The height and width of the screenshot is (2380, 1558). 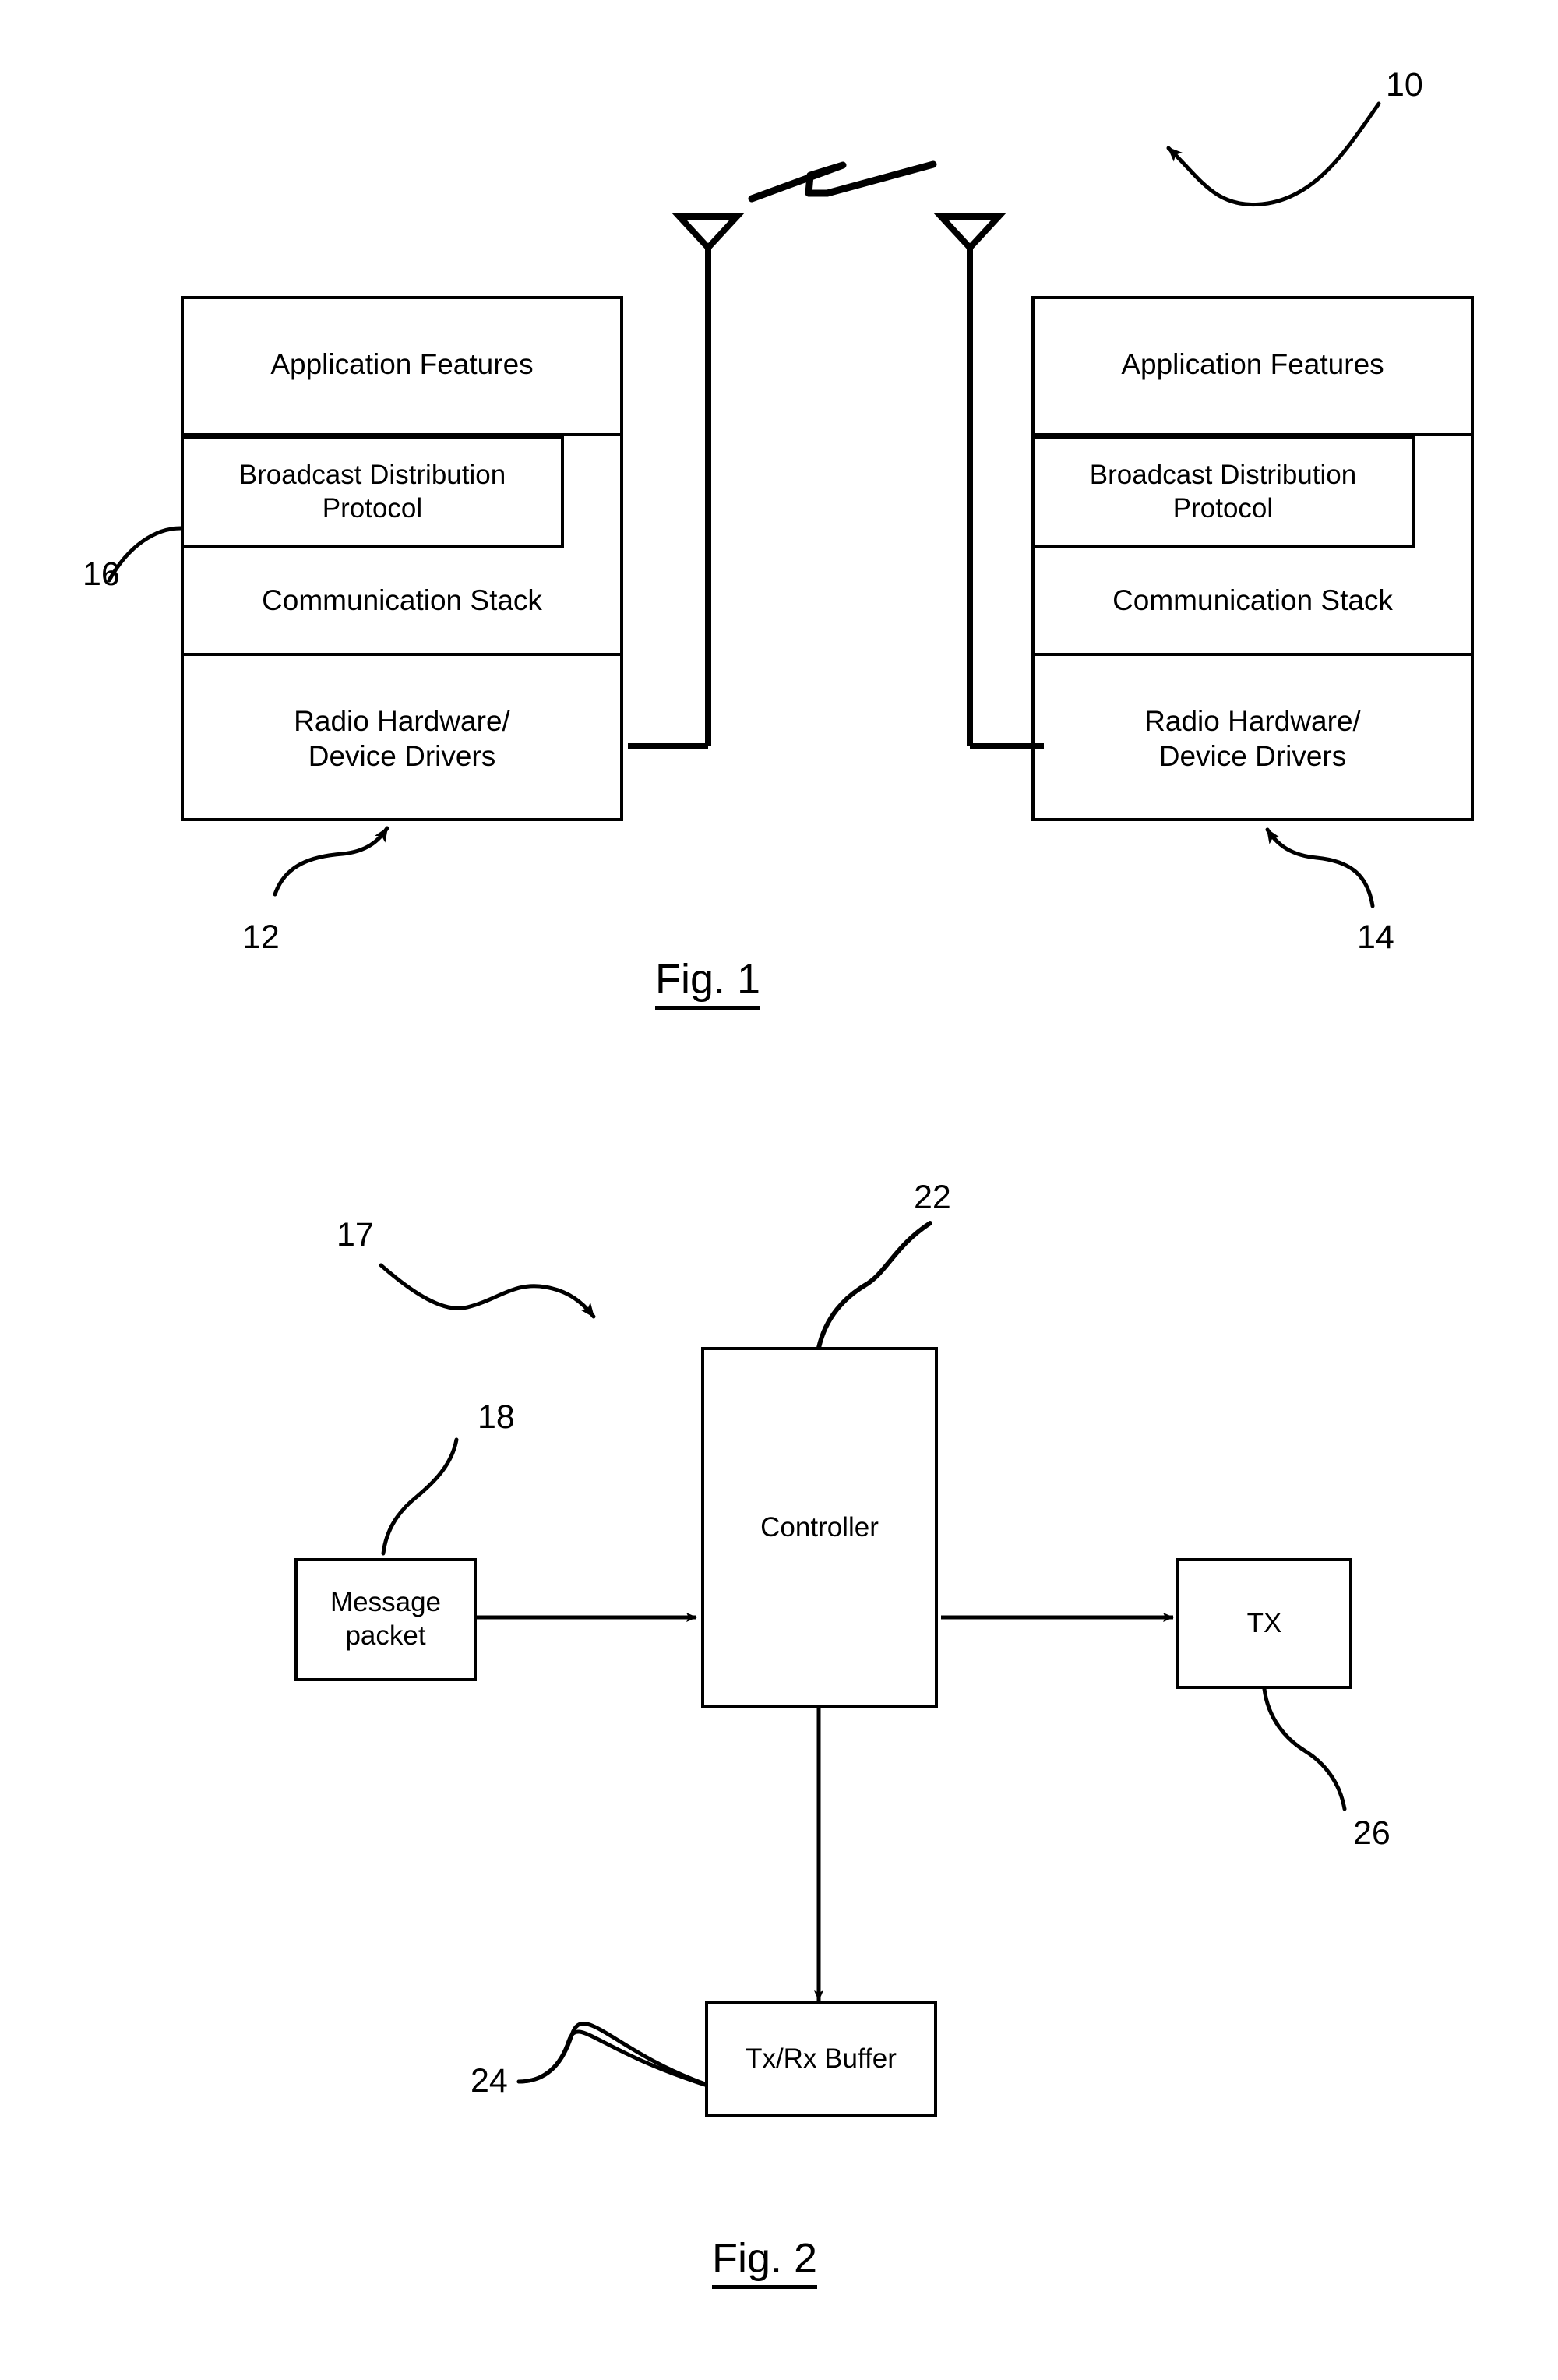 What do you see at coordinates (821, 2059) in the screenshot?
I see `tx-rx-buffer-block: Tx/Rx Buffer` at bounding box center [821, 2059].